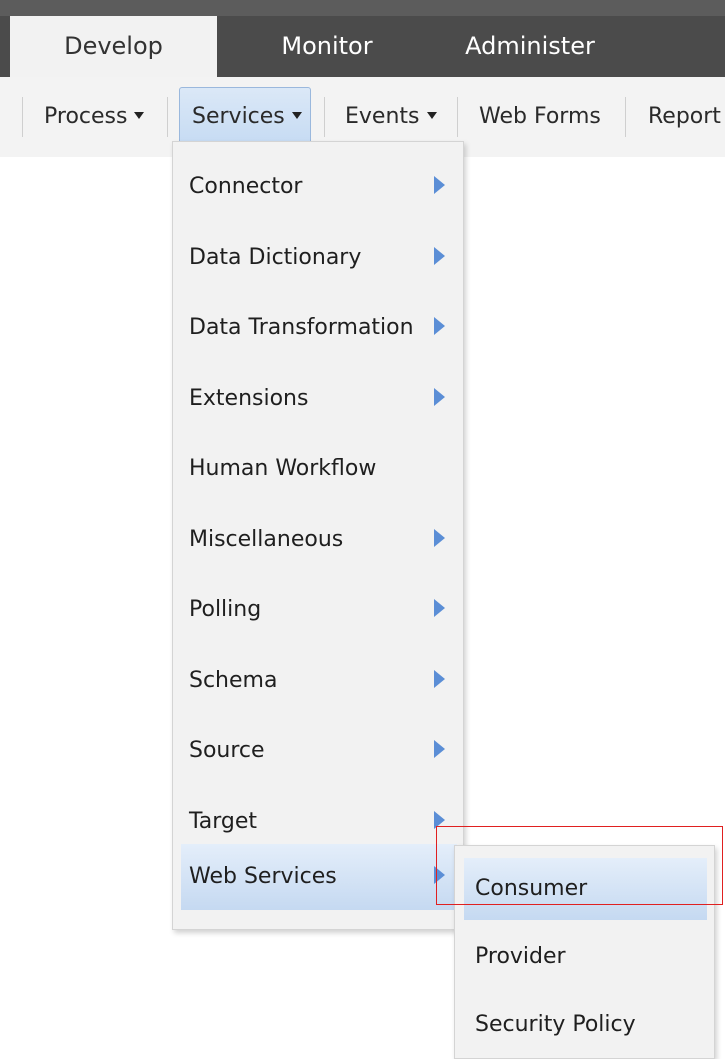 Image resolution: width=725 pixels, height=1059 pixels. Describe the element at coordinates (227, 750) in the screenshot. I see `menu-item-label: Source` at that location.